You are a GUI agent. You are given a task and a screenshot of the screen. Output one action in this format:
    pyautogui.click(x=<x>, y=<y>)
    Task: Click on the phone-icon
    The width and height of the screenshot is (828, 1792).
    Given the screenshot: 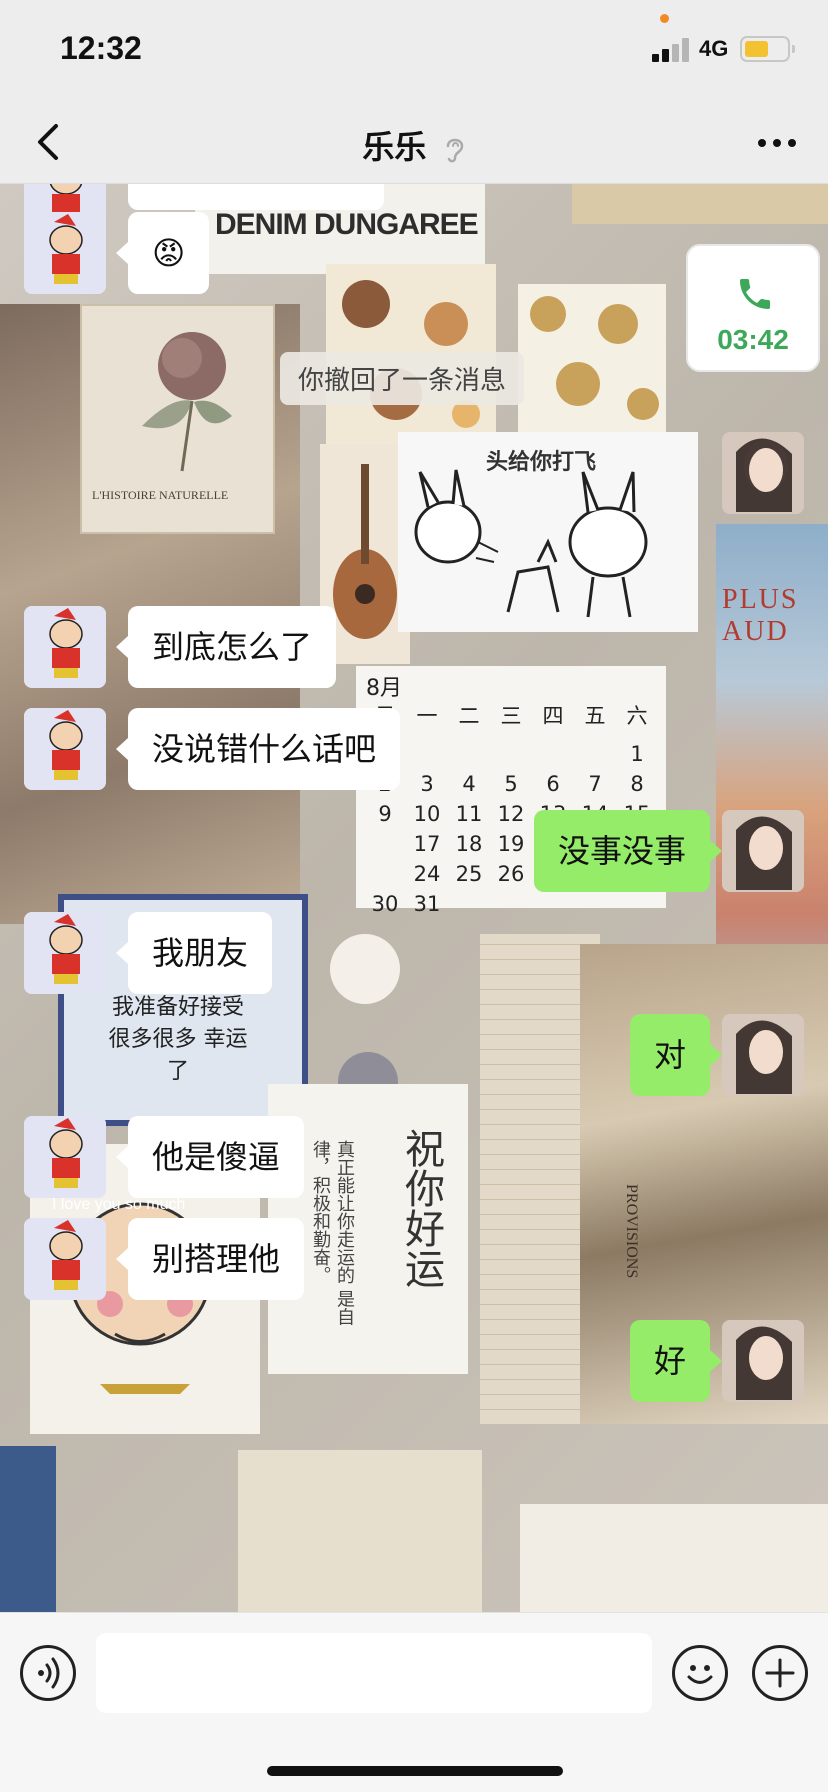 What is the action you would take?
    pyautogui.click(x=755, y=294)
    